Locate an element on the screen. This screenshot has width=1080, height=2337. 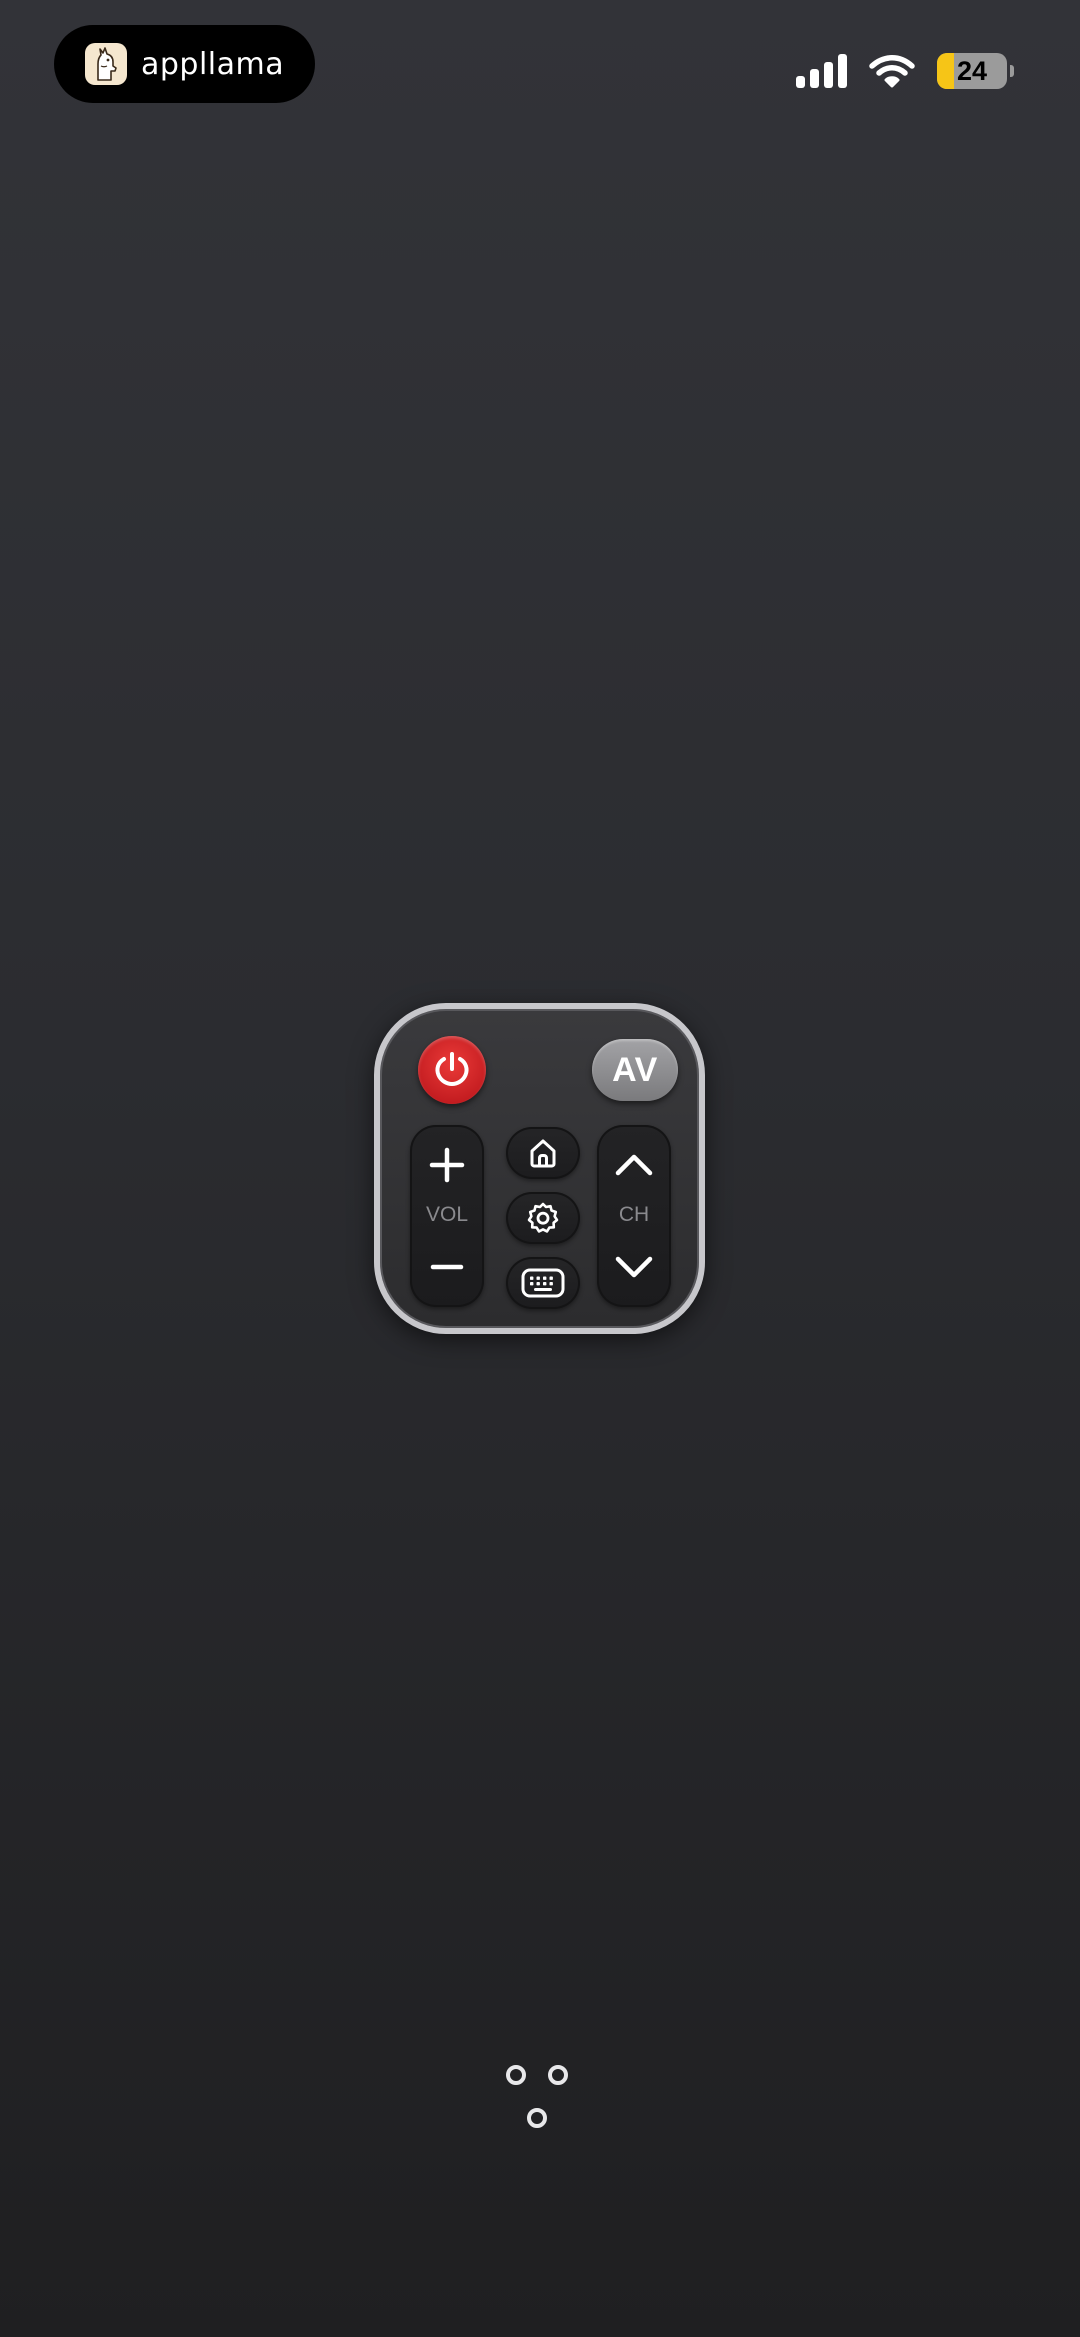
home-button is located at coordinates (543, 1153).